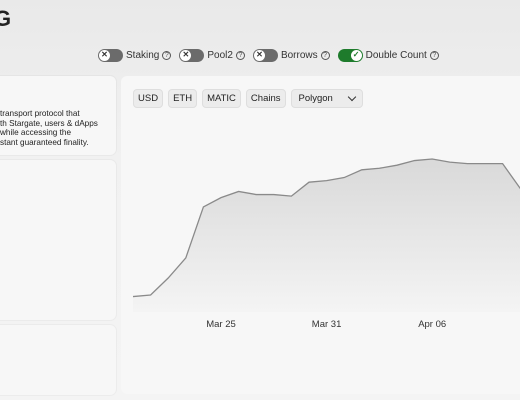 The height and width of the screenshot is (400, 520). Describe the element at coordinates (58, 240) in the screenshot. I see `stats-card` at that location.